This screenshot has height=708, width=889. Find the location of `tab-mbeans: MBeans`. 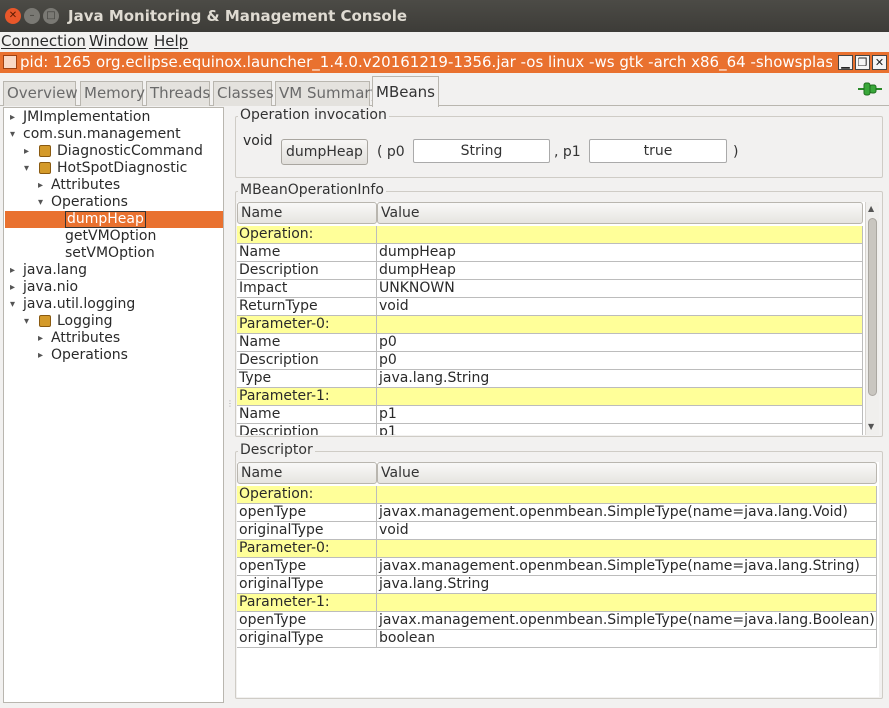

tab-mbeans: MBeans is located at coordinates (405, 91).